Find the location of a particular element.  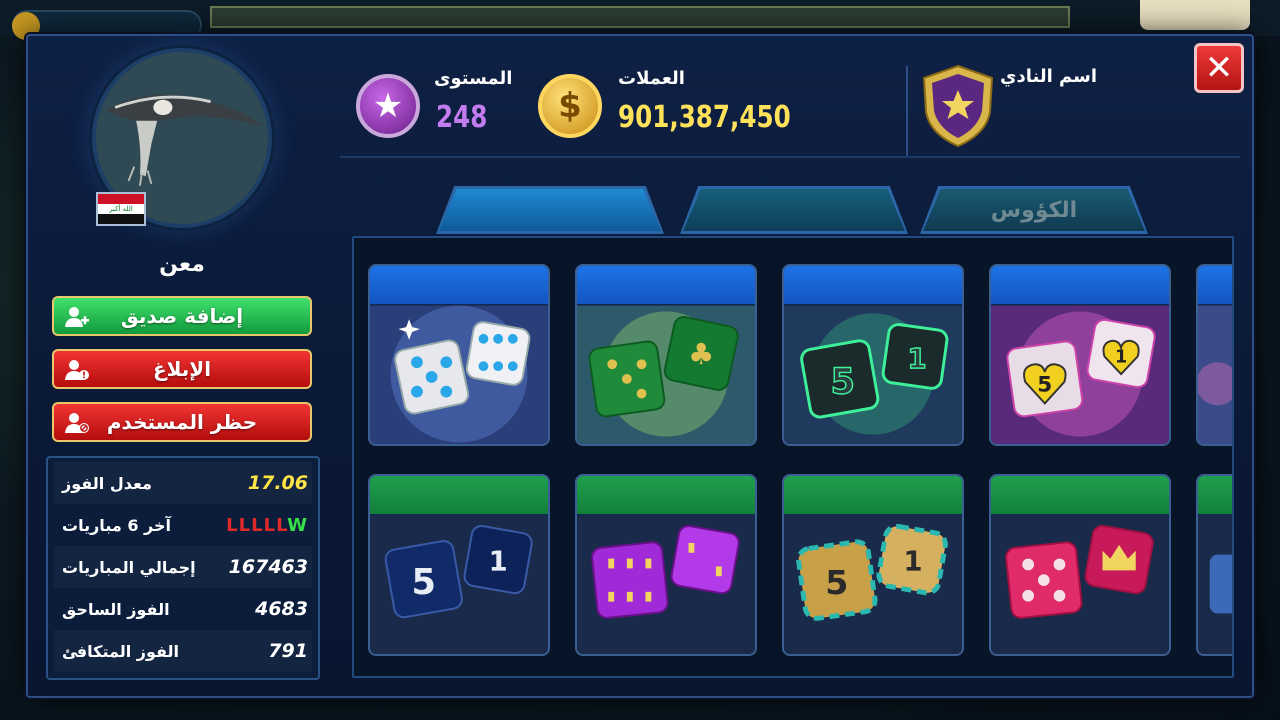

stat-row-win-rate: معدل الفوز 17.06 is located at coordinates (183, 483).